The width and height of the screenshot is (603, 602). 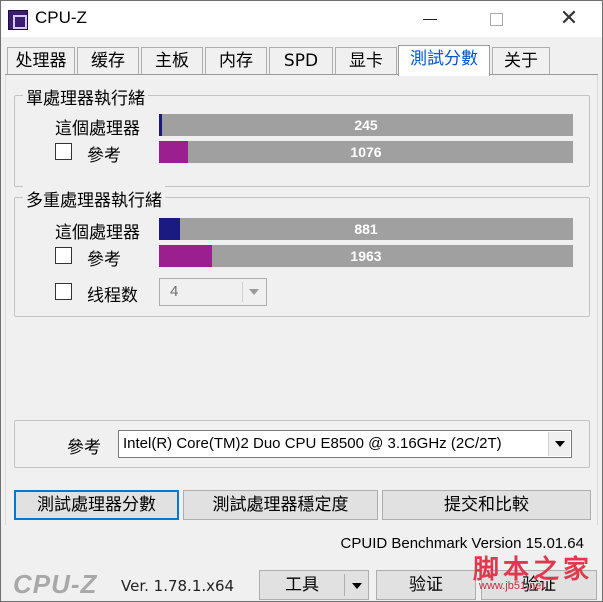 I want to click on single-this-cpu-score: 245, so click(x=366, y=125).